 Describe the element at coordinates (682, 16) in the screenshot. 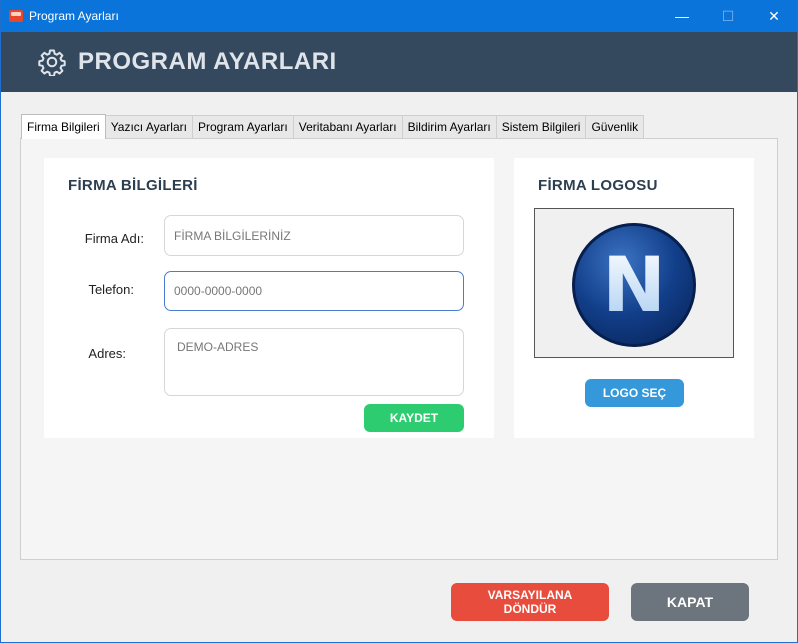

I see `minimize-icon: —` at that location.